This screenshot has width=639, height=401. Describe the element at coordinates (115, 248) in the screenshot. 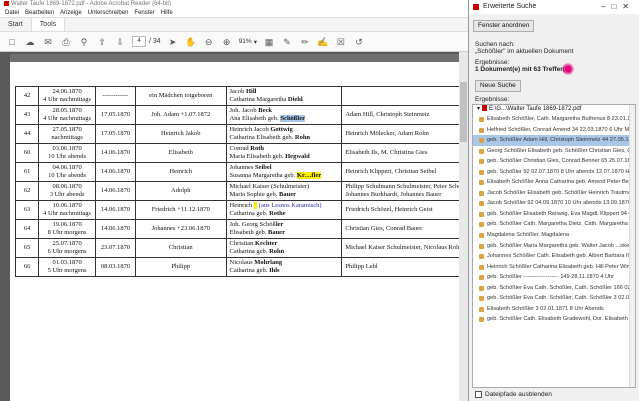

I see `baptism-date: 23.07.1870` at that location.